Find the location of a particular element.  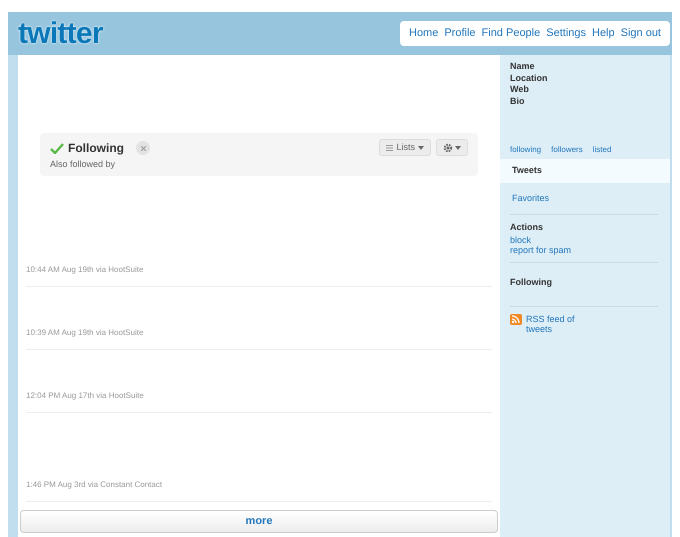

close-button is located at coordinates (143, 148).